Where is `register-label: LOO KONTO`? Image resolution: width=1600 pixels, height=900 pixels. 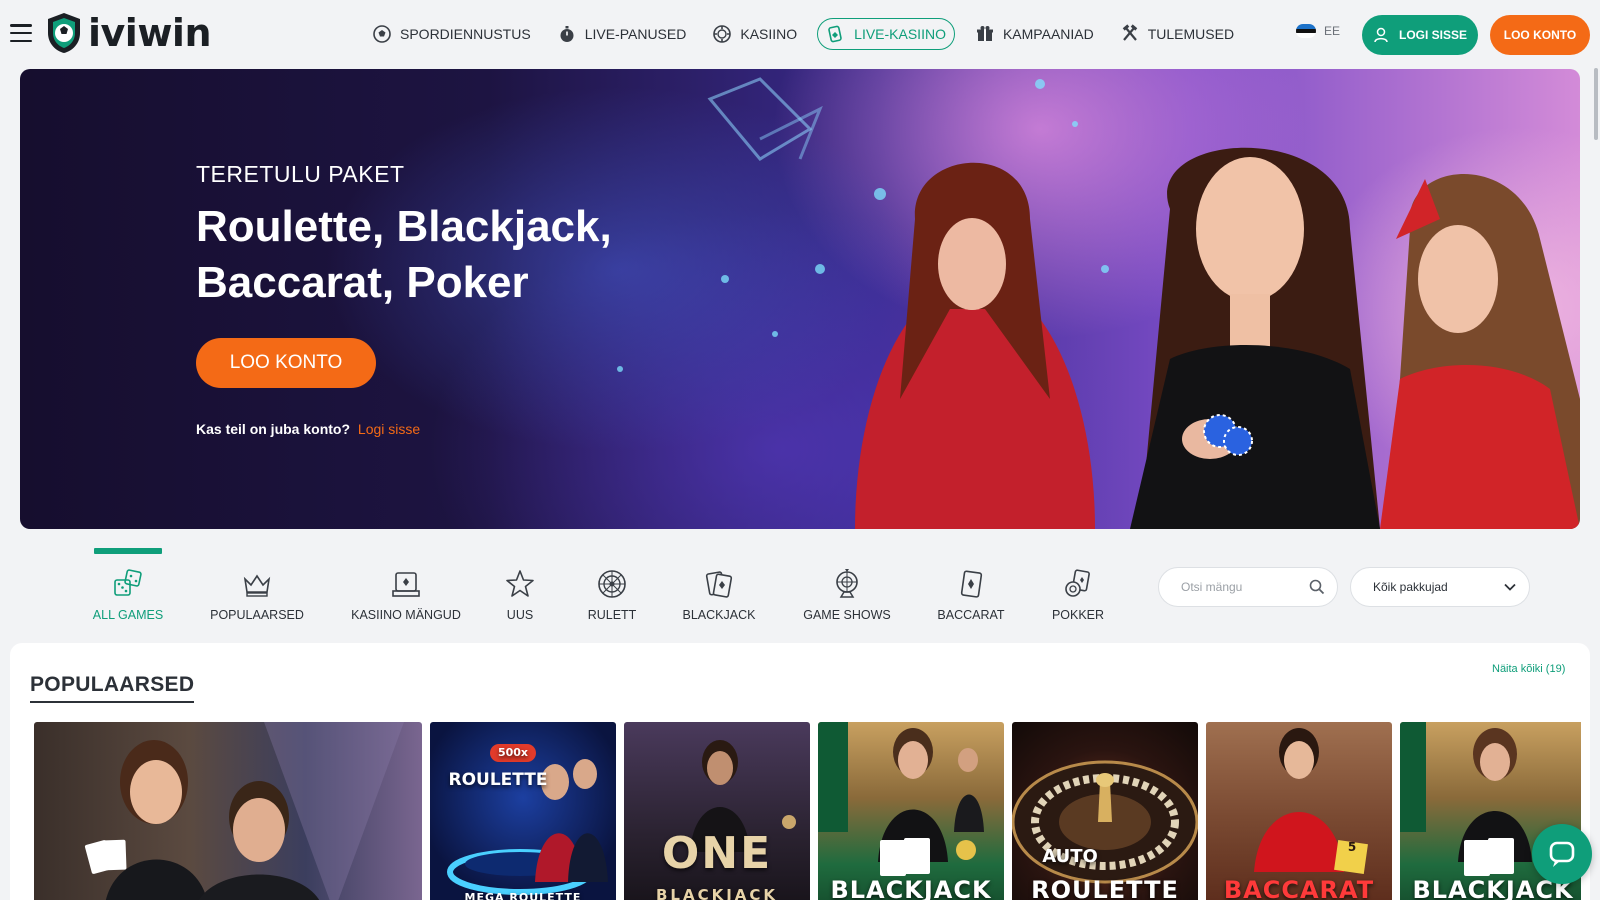 register-label: LOO KONTO is located at coordinates (1540, 35).